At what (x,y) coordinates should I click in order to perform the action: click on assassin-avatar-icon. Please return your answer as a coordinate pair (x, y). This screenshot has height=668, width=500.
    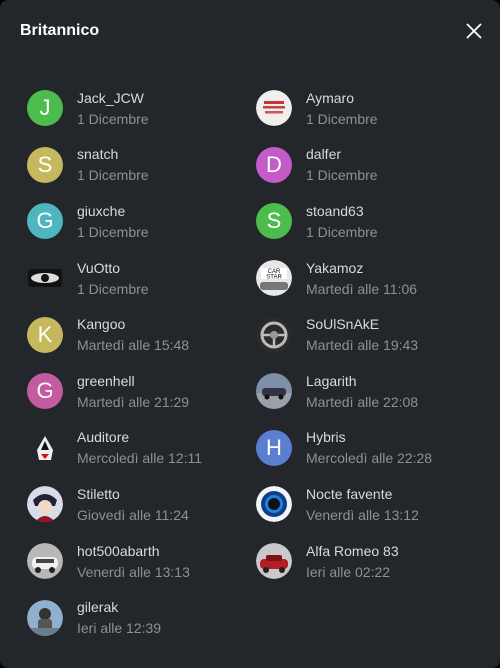
    Looking at the image, I should click on (45, 447).